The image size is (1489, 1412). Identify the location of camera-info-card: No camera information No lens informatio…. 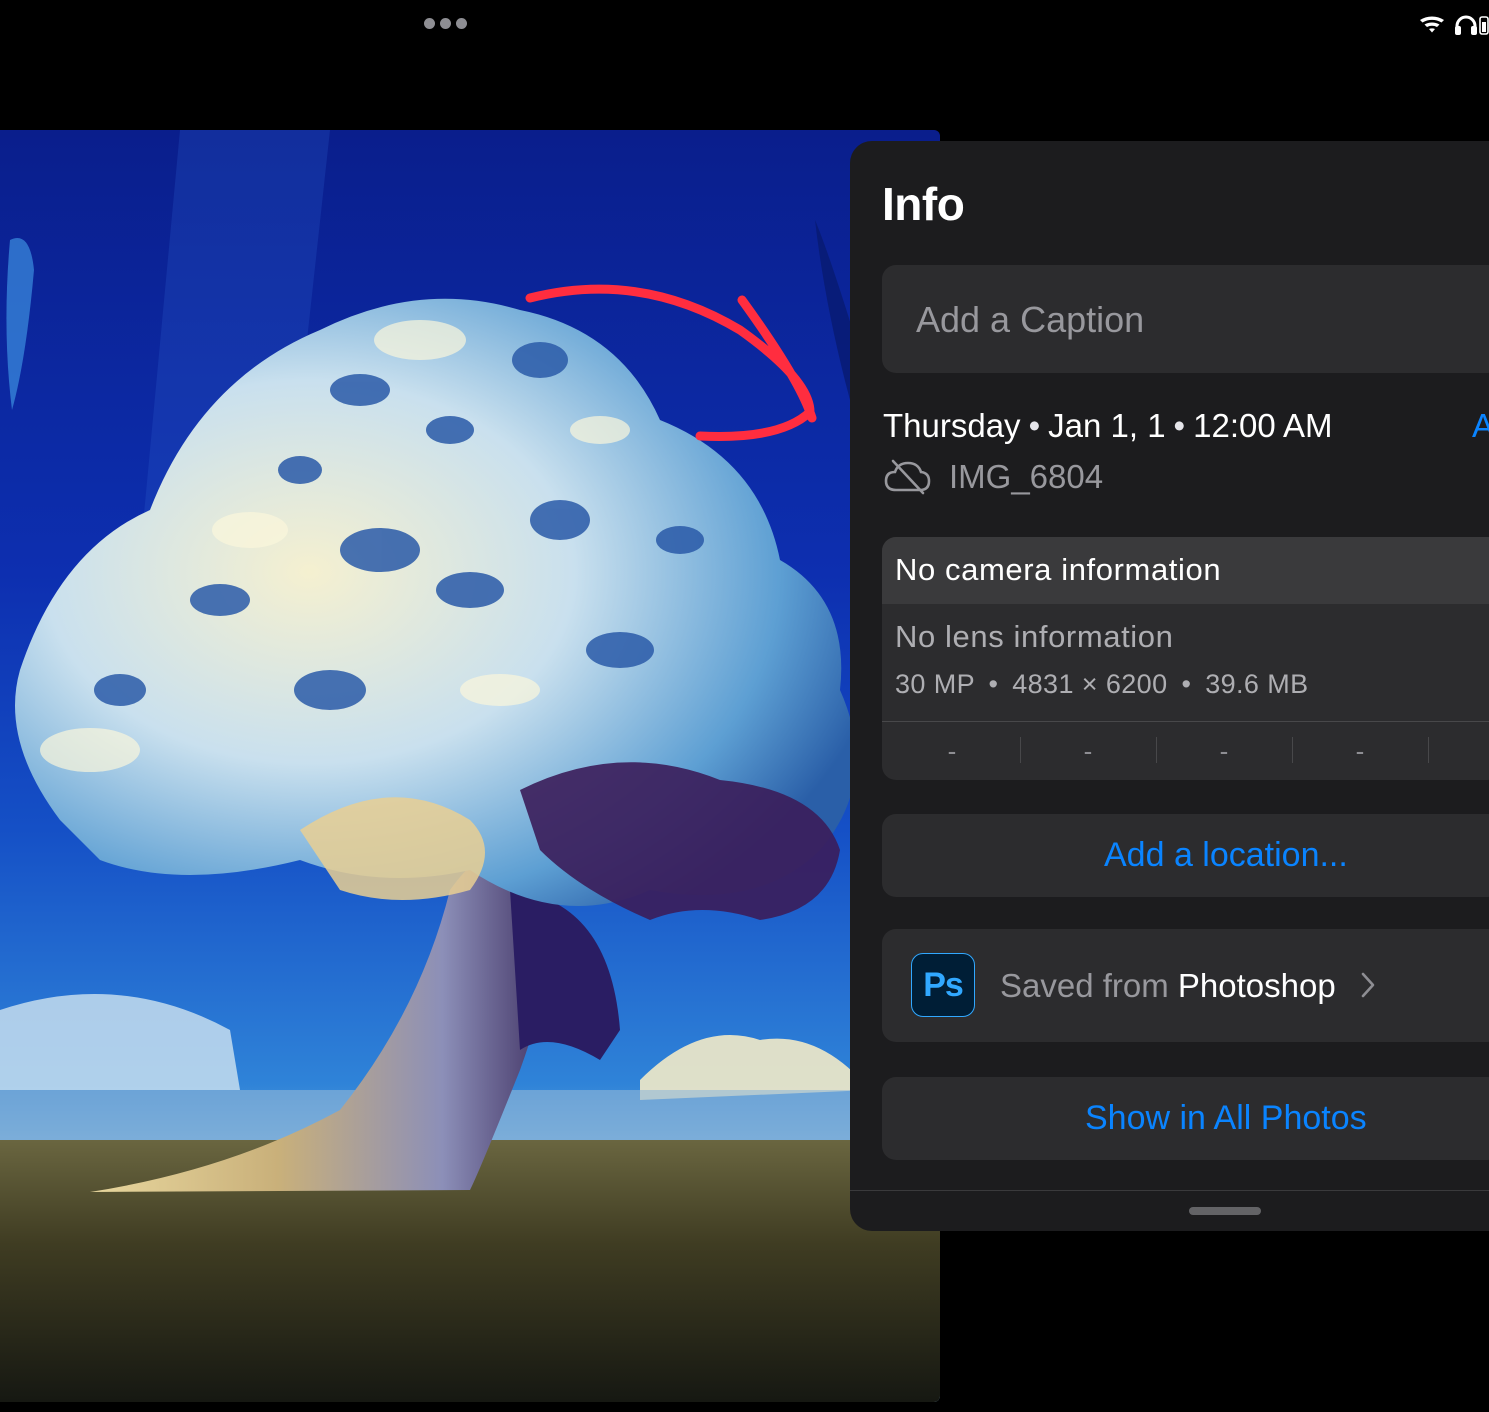
(1185, 658).